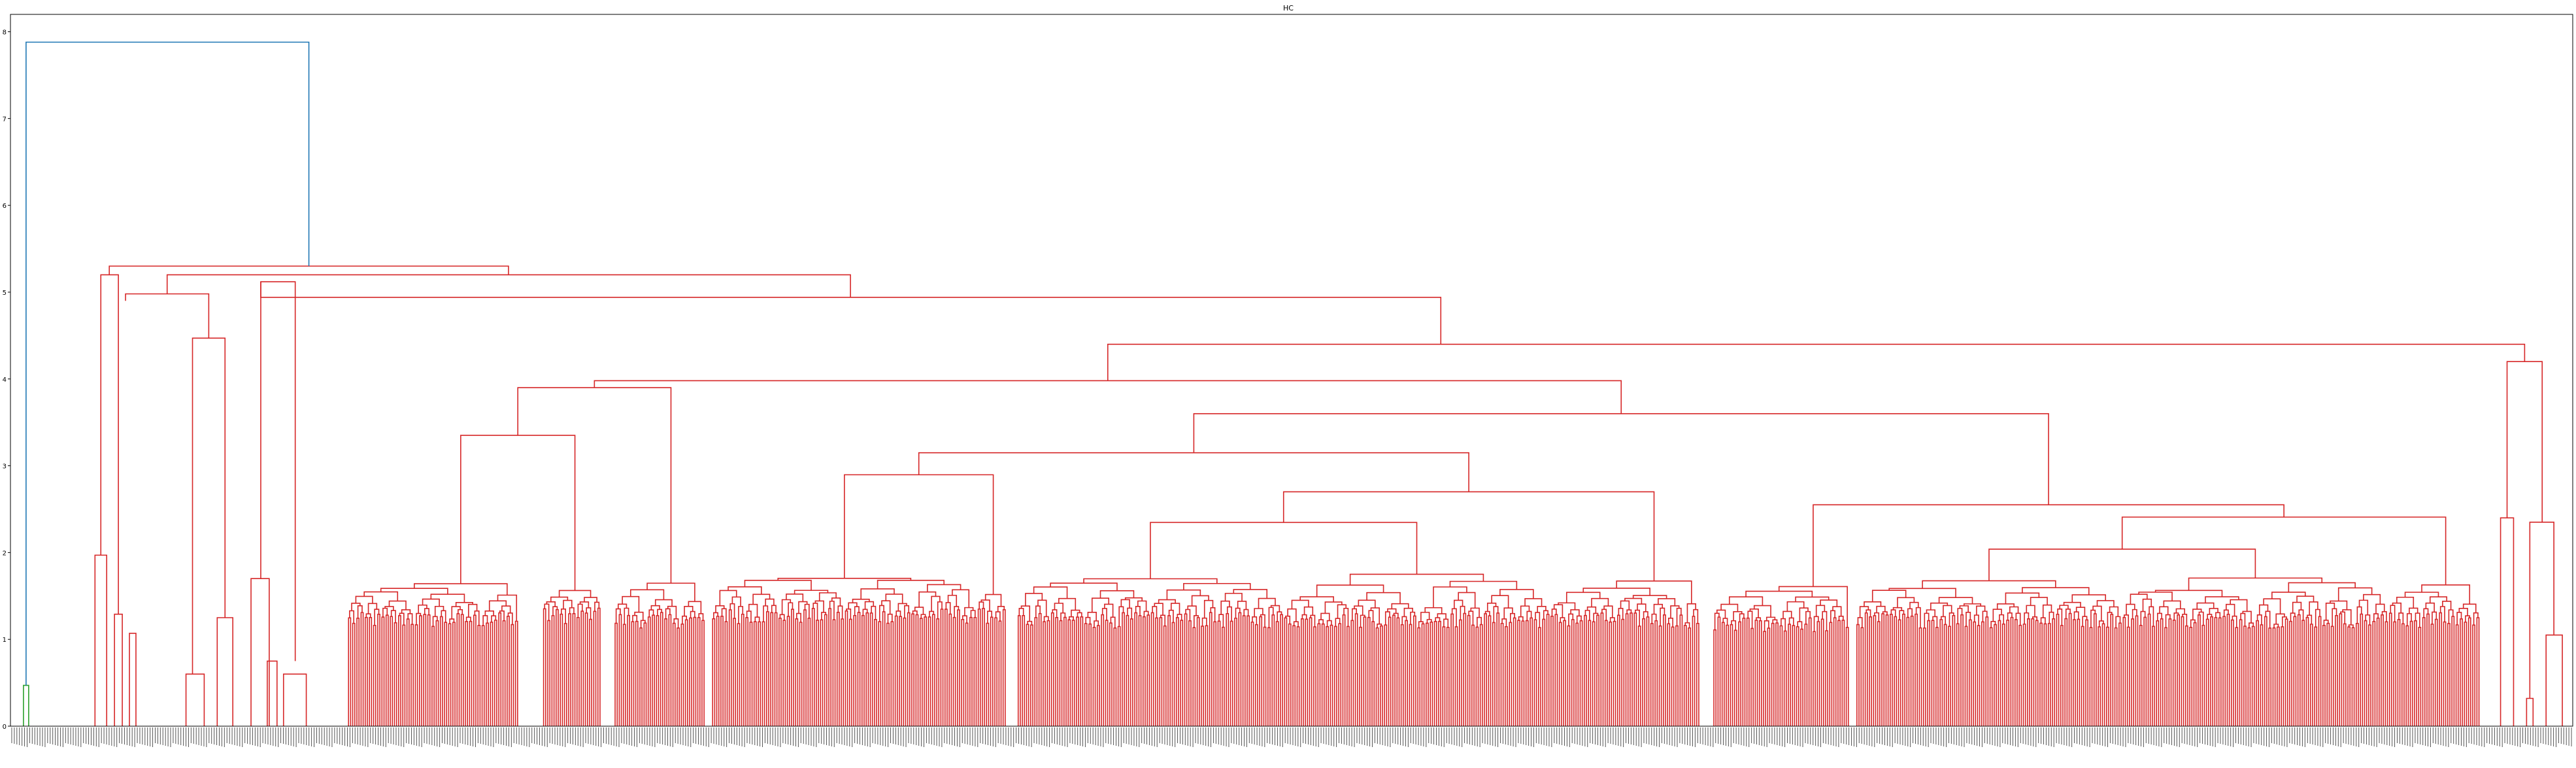 Image resolution: width=2576 pixels, height=768 pixels. Describe the element at coordinates (5, 33) in the screenshot. I see `y-tick-label: 8` at that location.